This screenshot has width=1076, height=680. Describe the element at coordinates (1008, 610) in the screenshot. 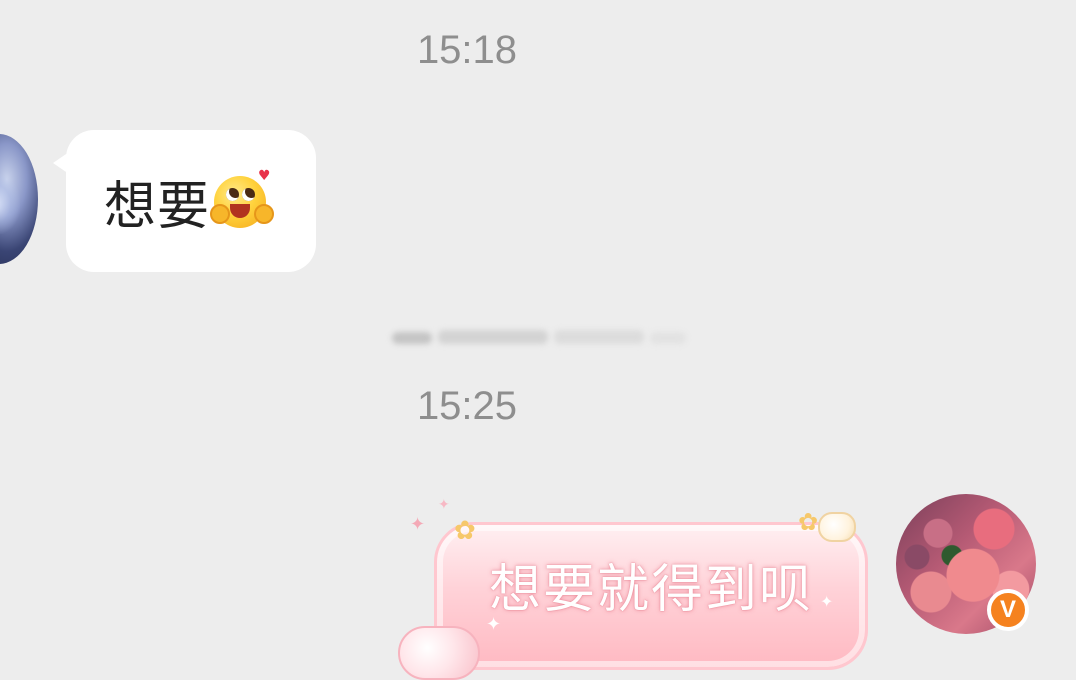

I see `verified-badge-icon: V` at that location.